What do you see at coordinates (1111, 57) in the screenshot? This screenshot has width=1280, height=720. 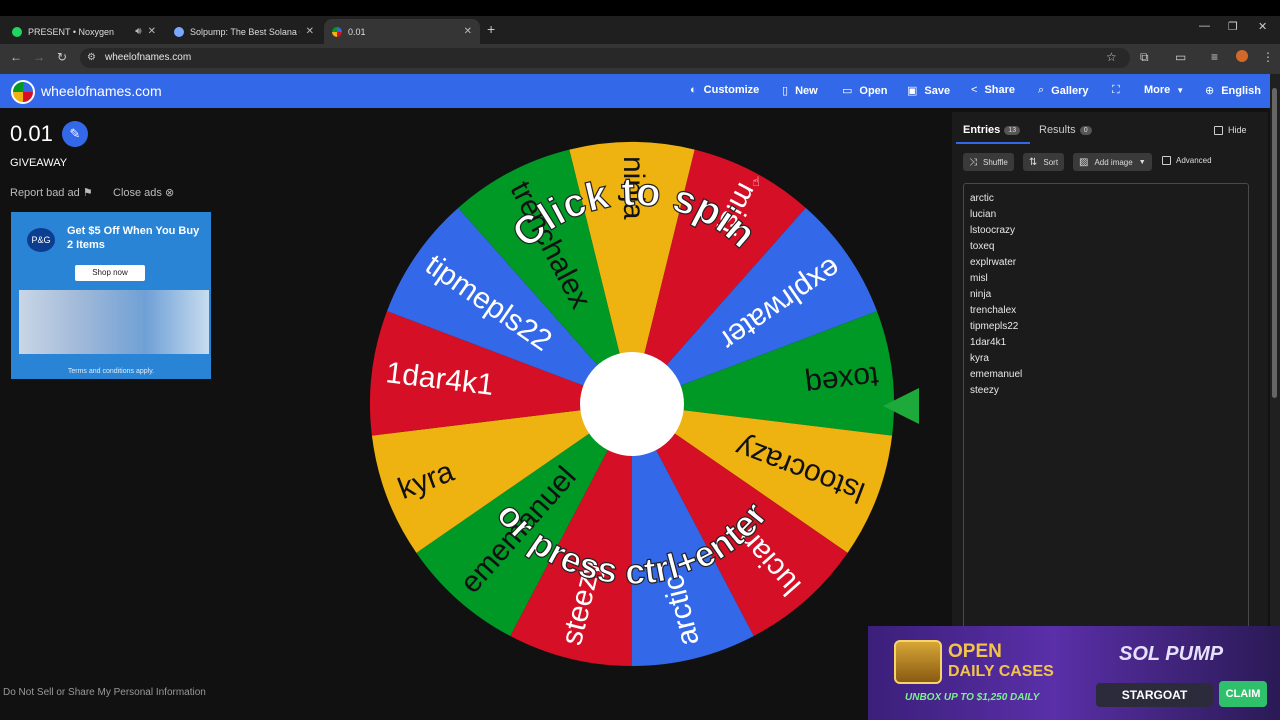 I see `bookmark-star-icon: ☆` at bounding box center [1111, 57].